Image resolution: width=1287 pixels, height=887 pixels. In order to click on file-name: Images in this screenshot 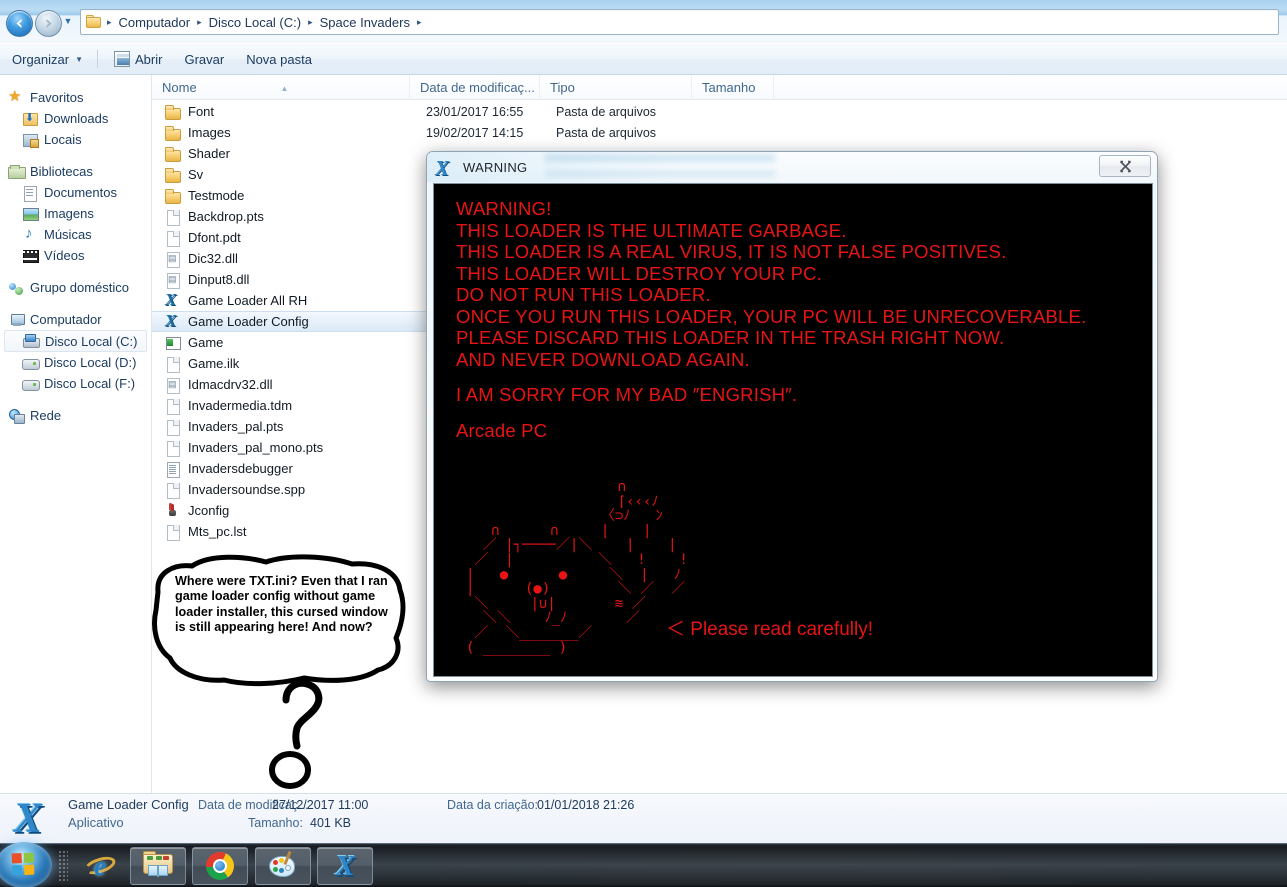, I will do `click(209, 132)`.